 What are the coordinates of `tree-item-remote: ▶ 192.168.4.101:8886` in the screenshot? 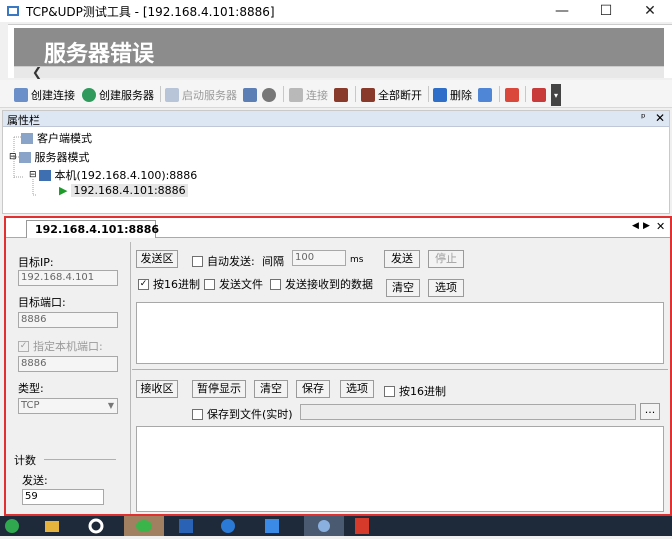 It's located at (123, 190).